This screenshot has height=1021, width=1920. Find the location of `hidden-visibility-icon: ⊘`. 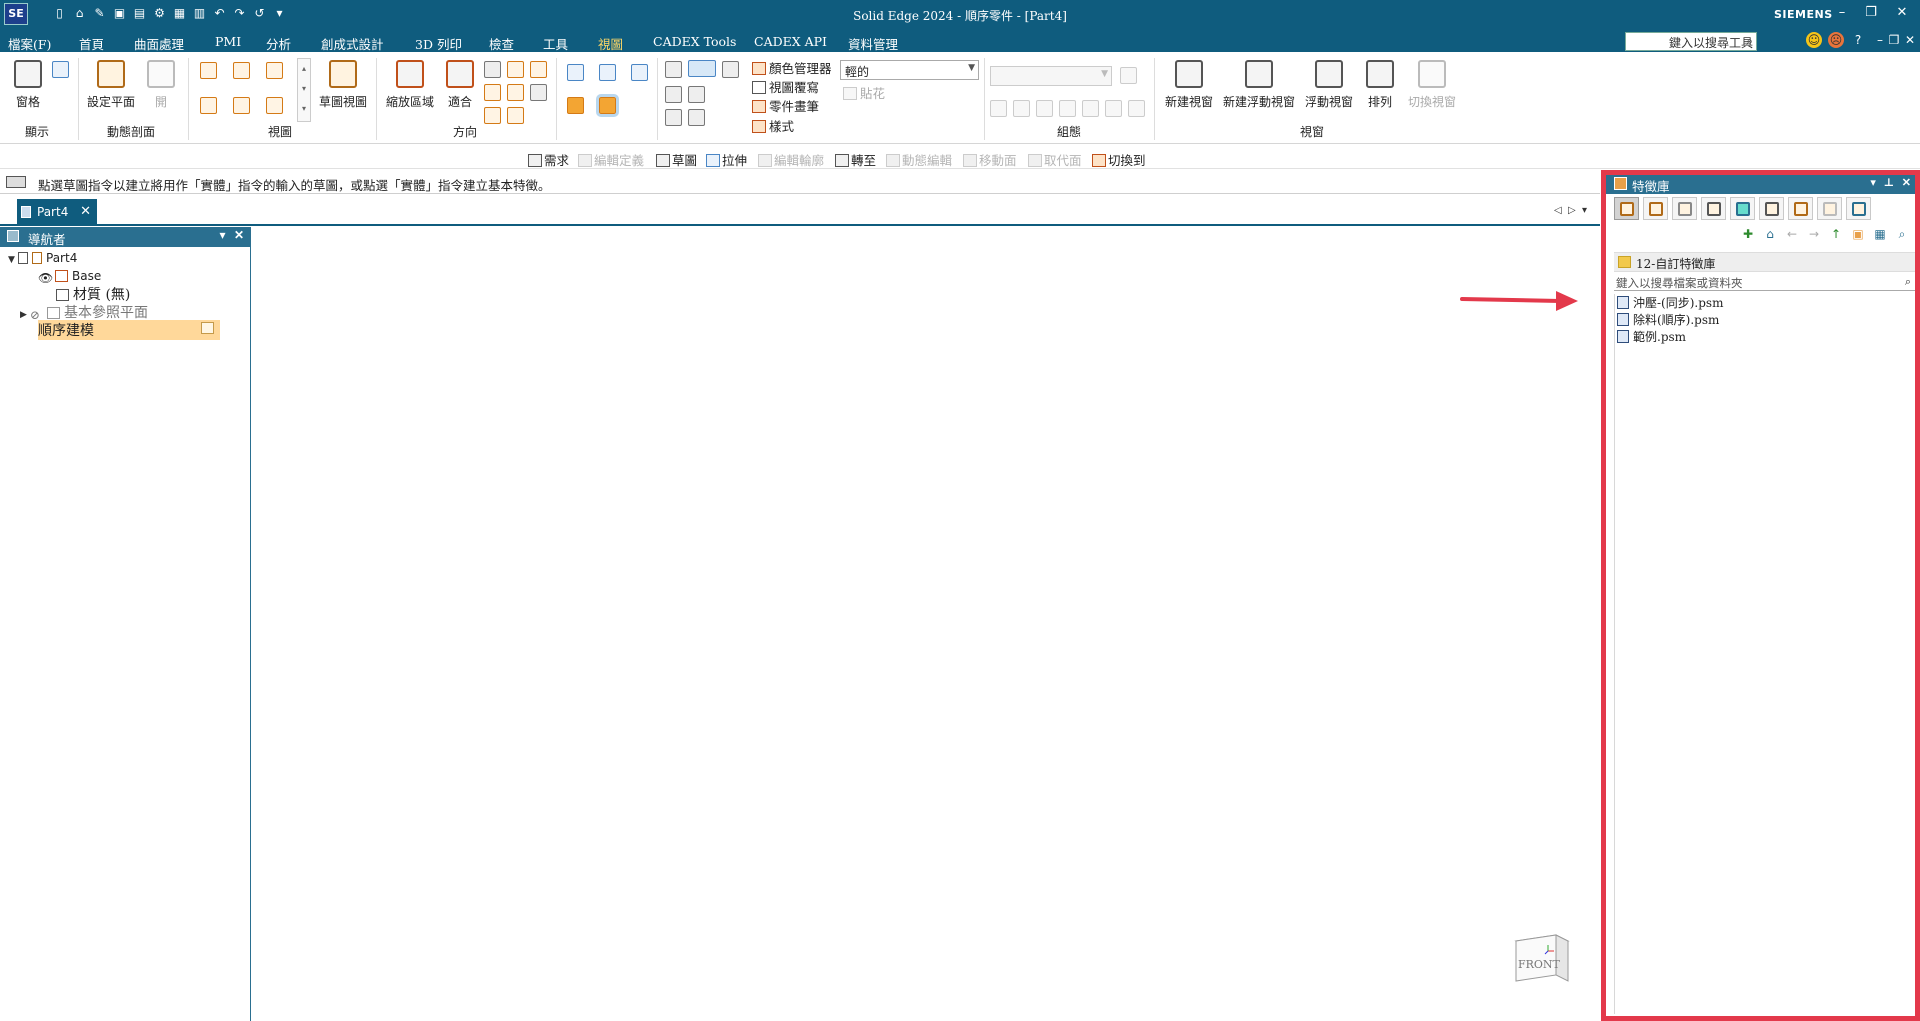

hidden-visibility-icon: ⊘ is located at coordinates (36, 315).